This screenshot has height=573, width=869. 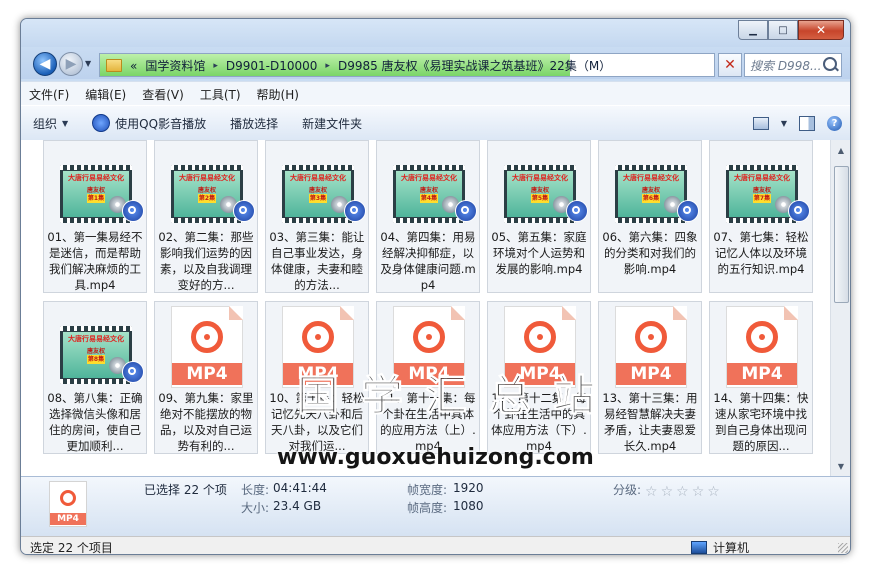 I want to click on duration-value: 04:41:44, so click(x=300, y=488).